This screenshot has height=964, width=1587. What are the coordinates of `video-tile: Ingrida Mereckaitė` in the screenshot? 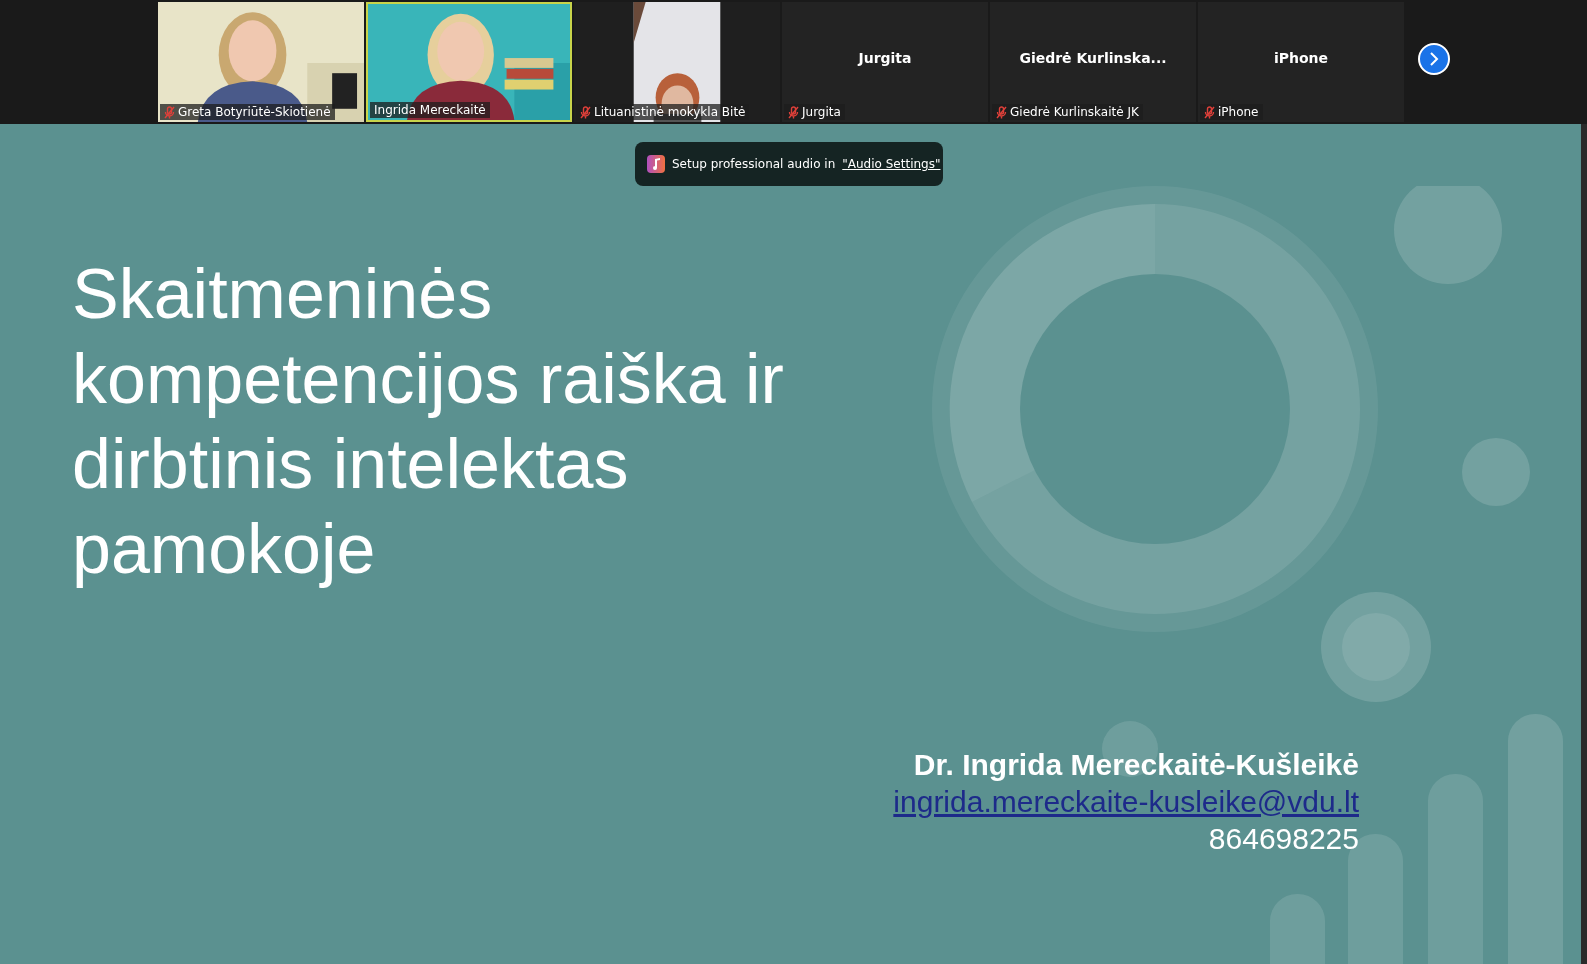 It's located at (469, 62).